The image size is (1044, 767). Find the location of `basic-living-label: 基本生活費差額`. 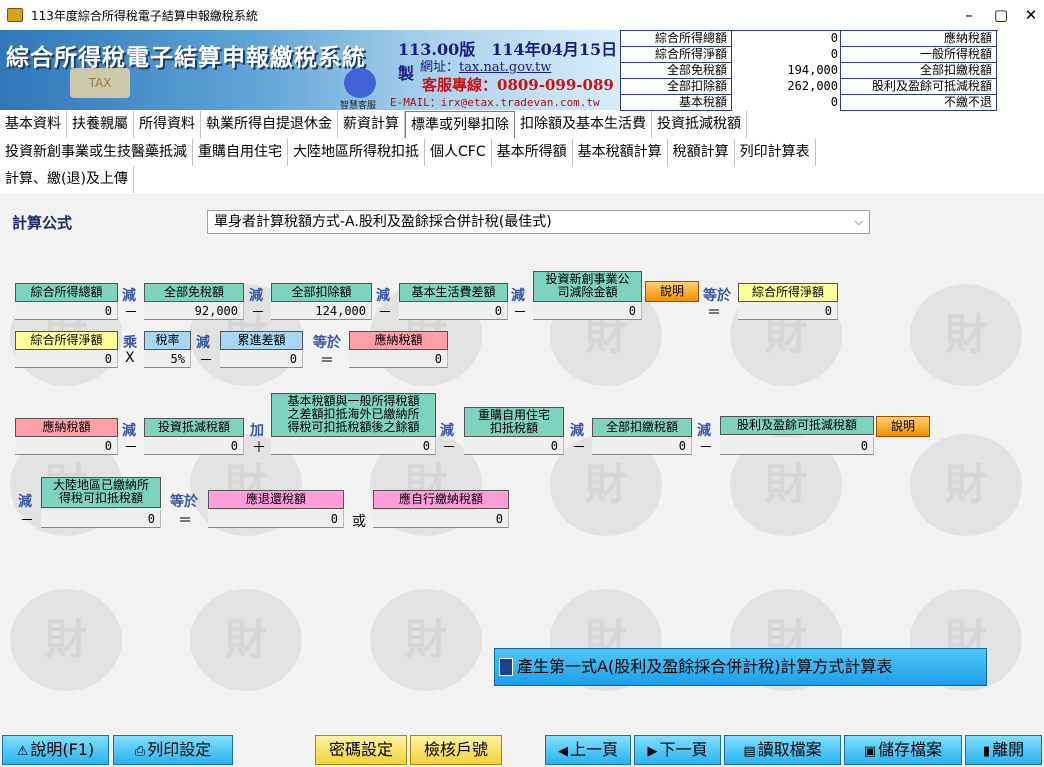

basic-living-label: 基本生活費差額 is located at coordinates (453, 292).